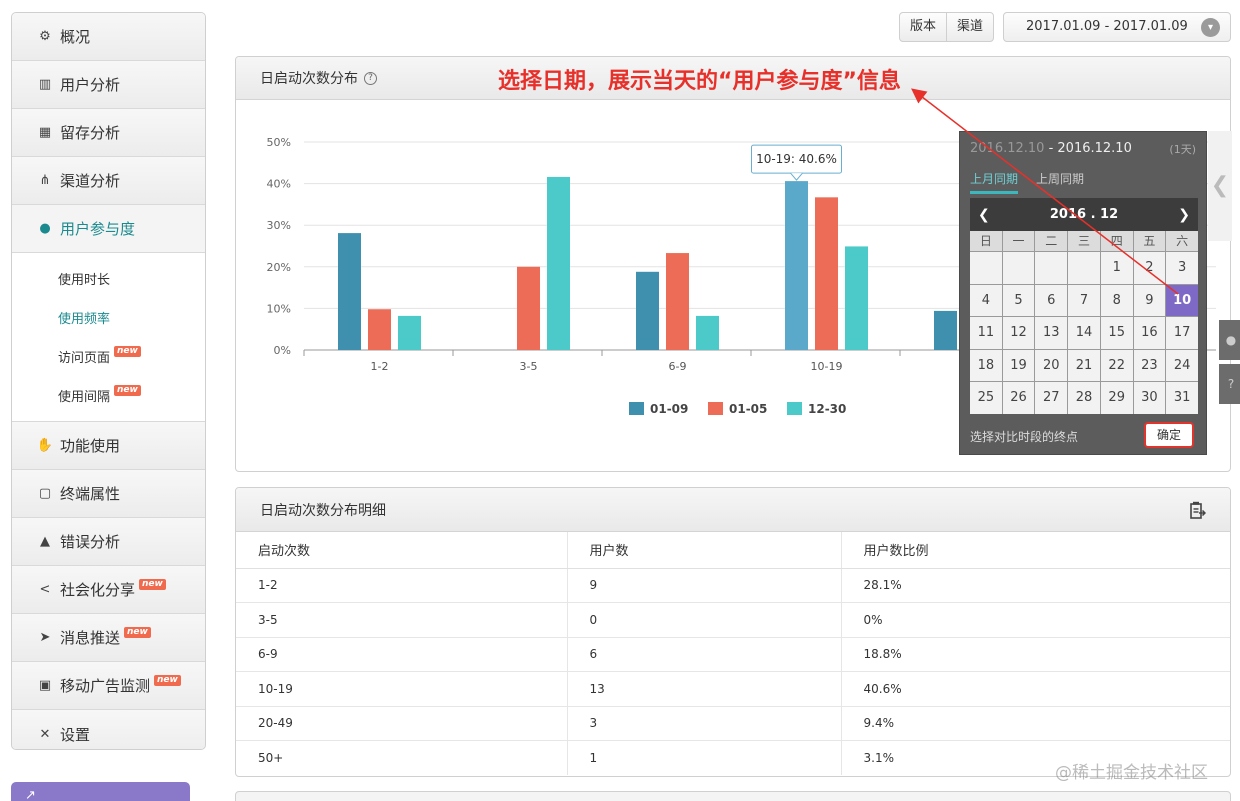  What do you see at coordinates (733, 510) in the screenshot?
I see `table-panel-header: 日启动次数分布明细` at bounding box center [733, 510].